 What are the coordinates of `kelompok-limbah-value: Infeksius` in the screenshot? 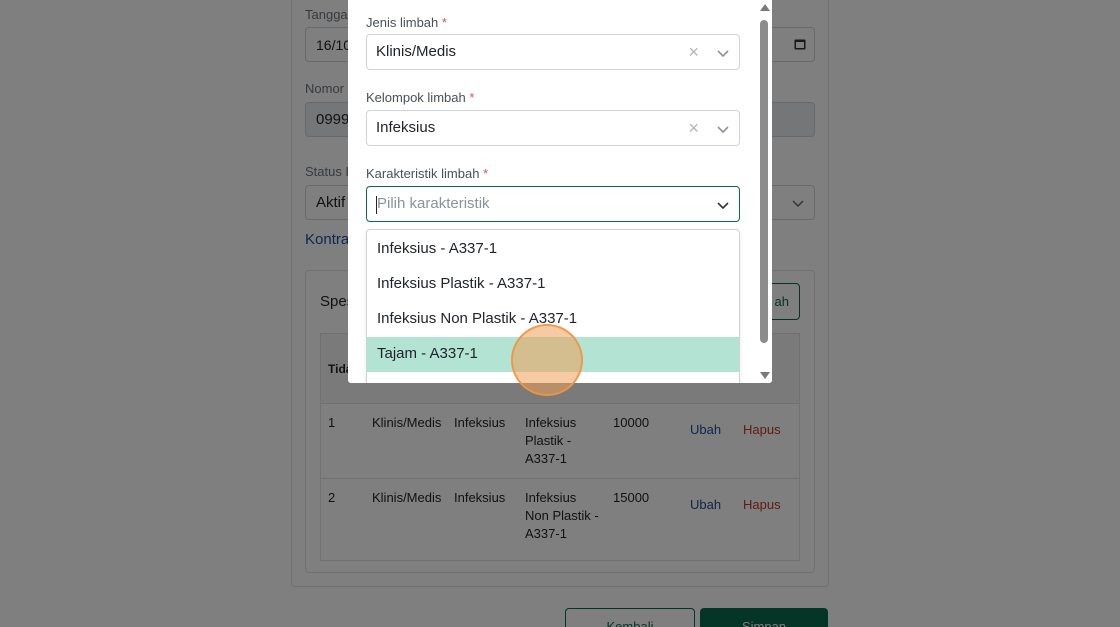 It's located at (406, 127).